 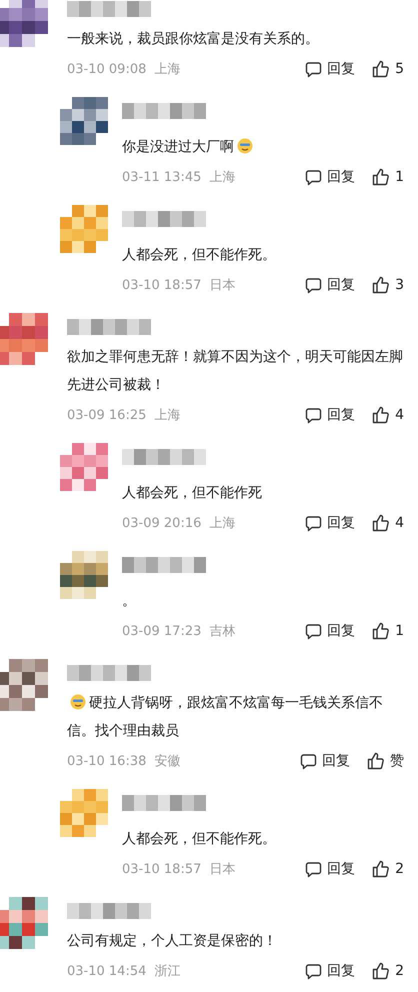 I want to click on comment-location: 浙江, so click(x=167, y=971).